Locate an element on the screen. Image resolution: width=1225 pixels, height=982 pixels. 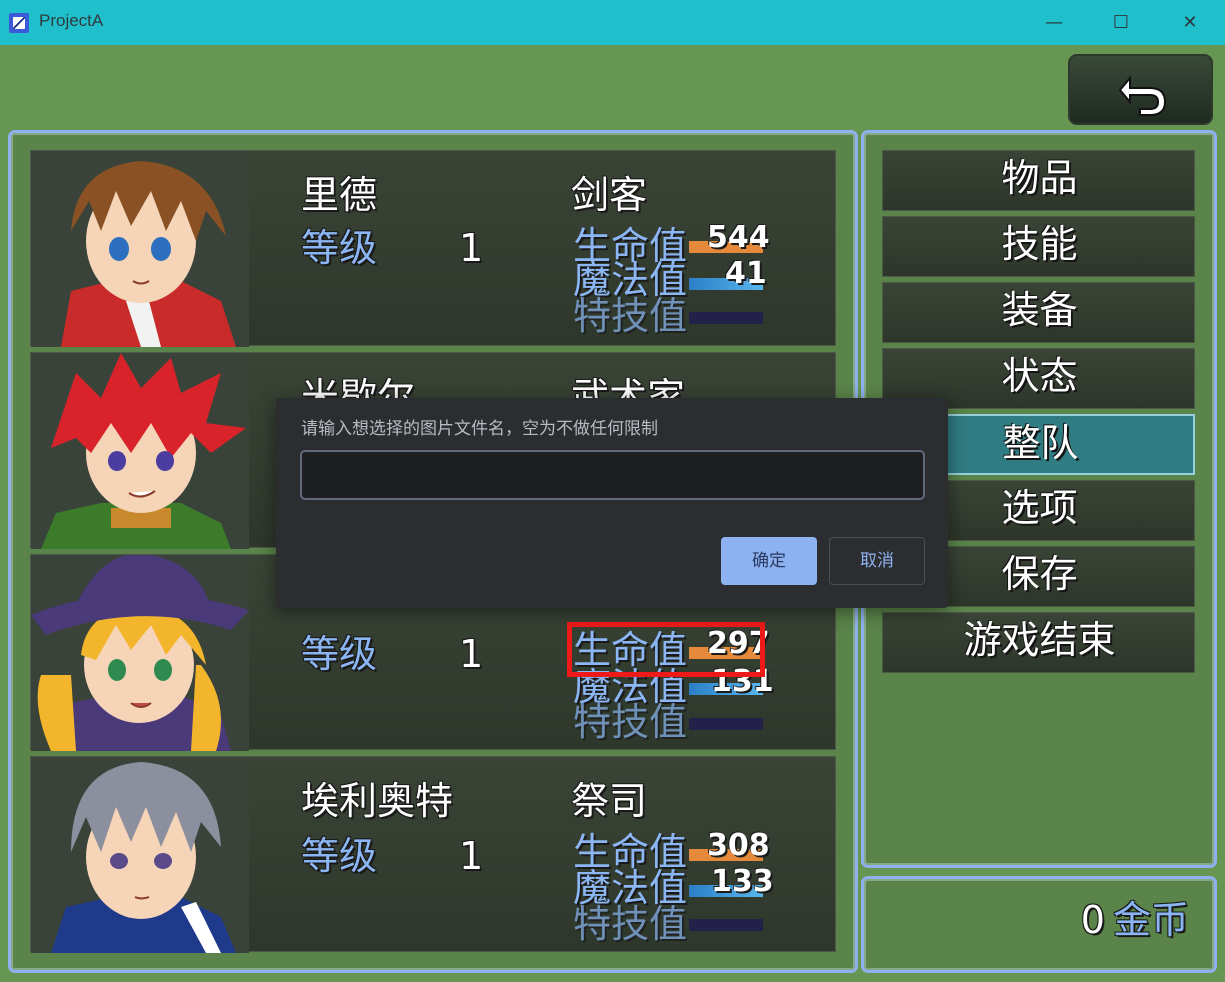
actor-class-4: 祭司 is located at coordinates (609, 801).